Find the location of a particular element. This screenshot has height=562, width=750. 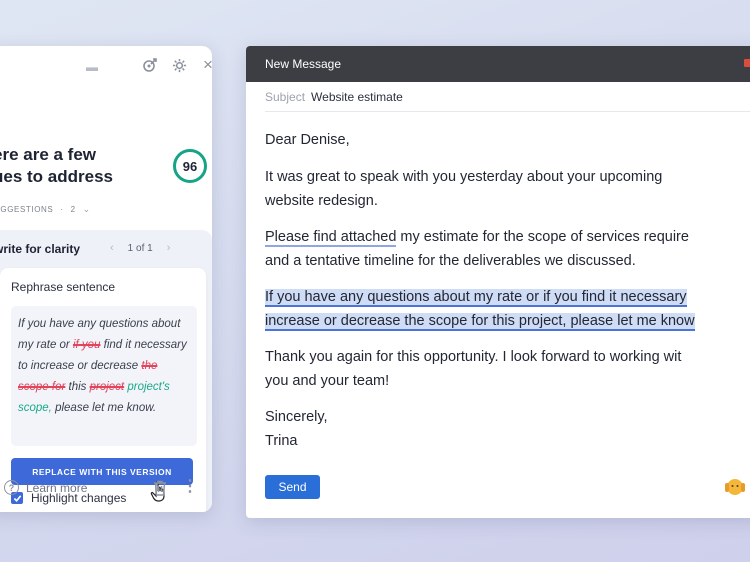

quote-text: this is located at coordinates (77, 387).